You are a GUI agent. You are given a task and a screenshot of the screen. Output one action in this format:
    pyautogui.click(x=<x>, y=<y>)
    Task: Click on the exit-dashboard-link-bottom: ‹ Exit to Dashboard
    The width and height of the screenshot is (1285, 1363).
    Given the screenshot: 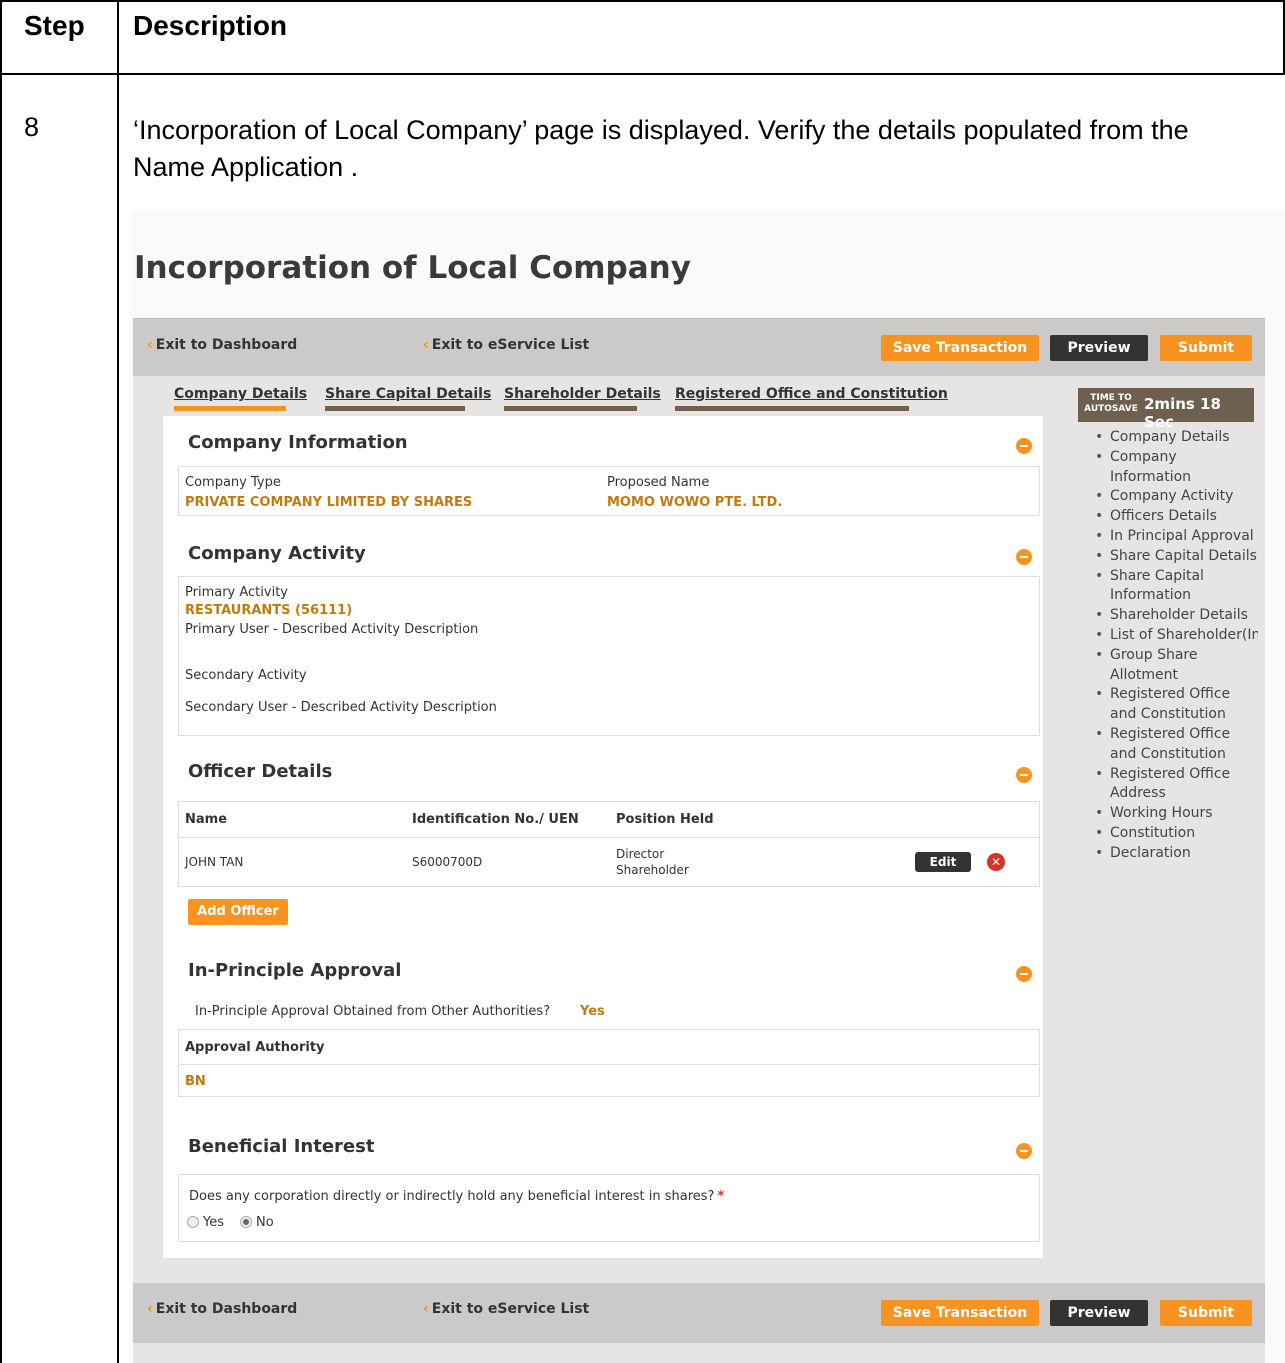 What is the action you would take?
    pyautogui.click(x=222, y=1309)
    